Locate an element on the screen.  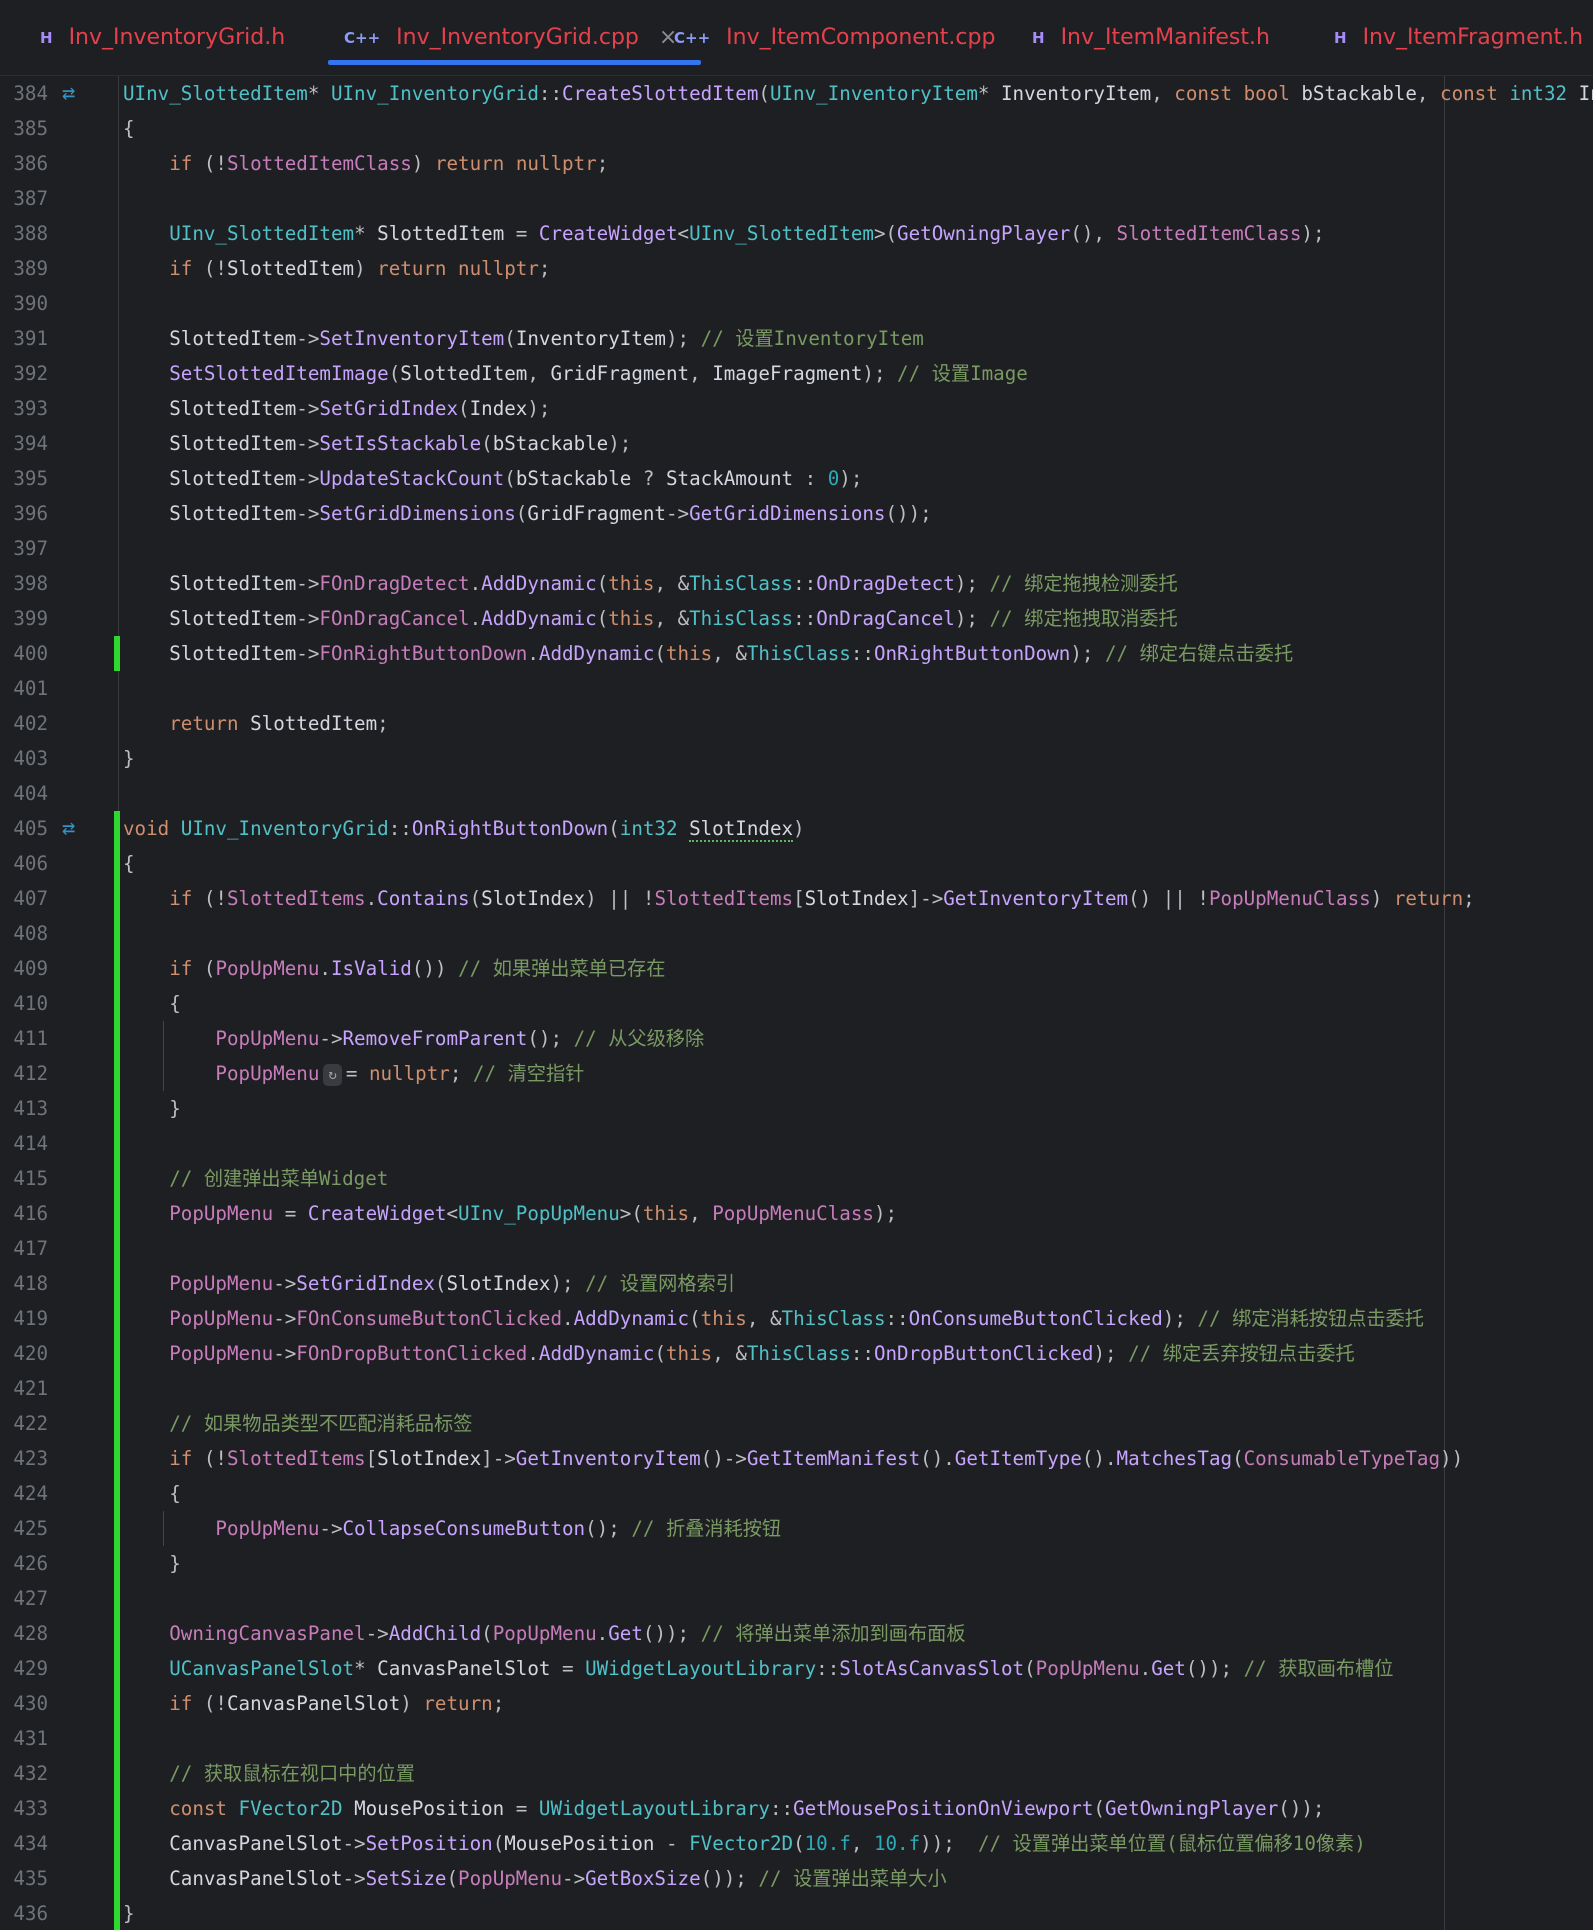
code-text: if (!CanvasPanelSlot) return; is located at coordinates (313, 1703).